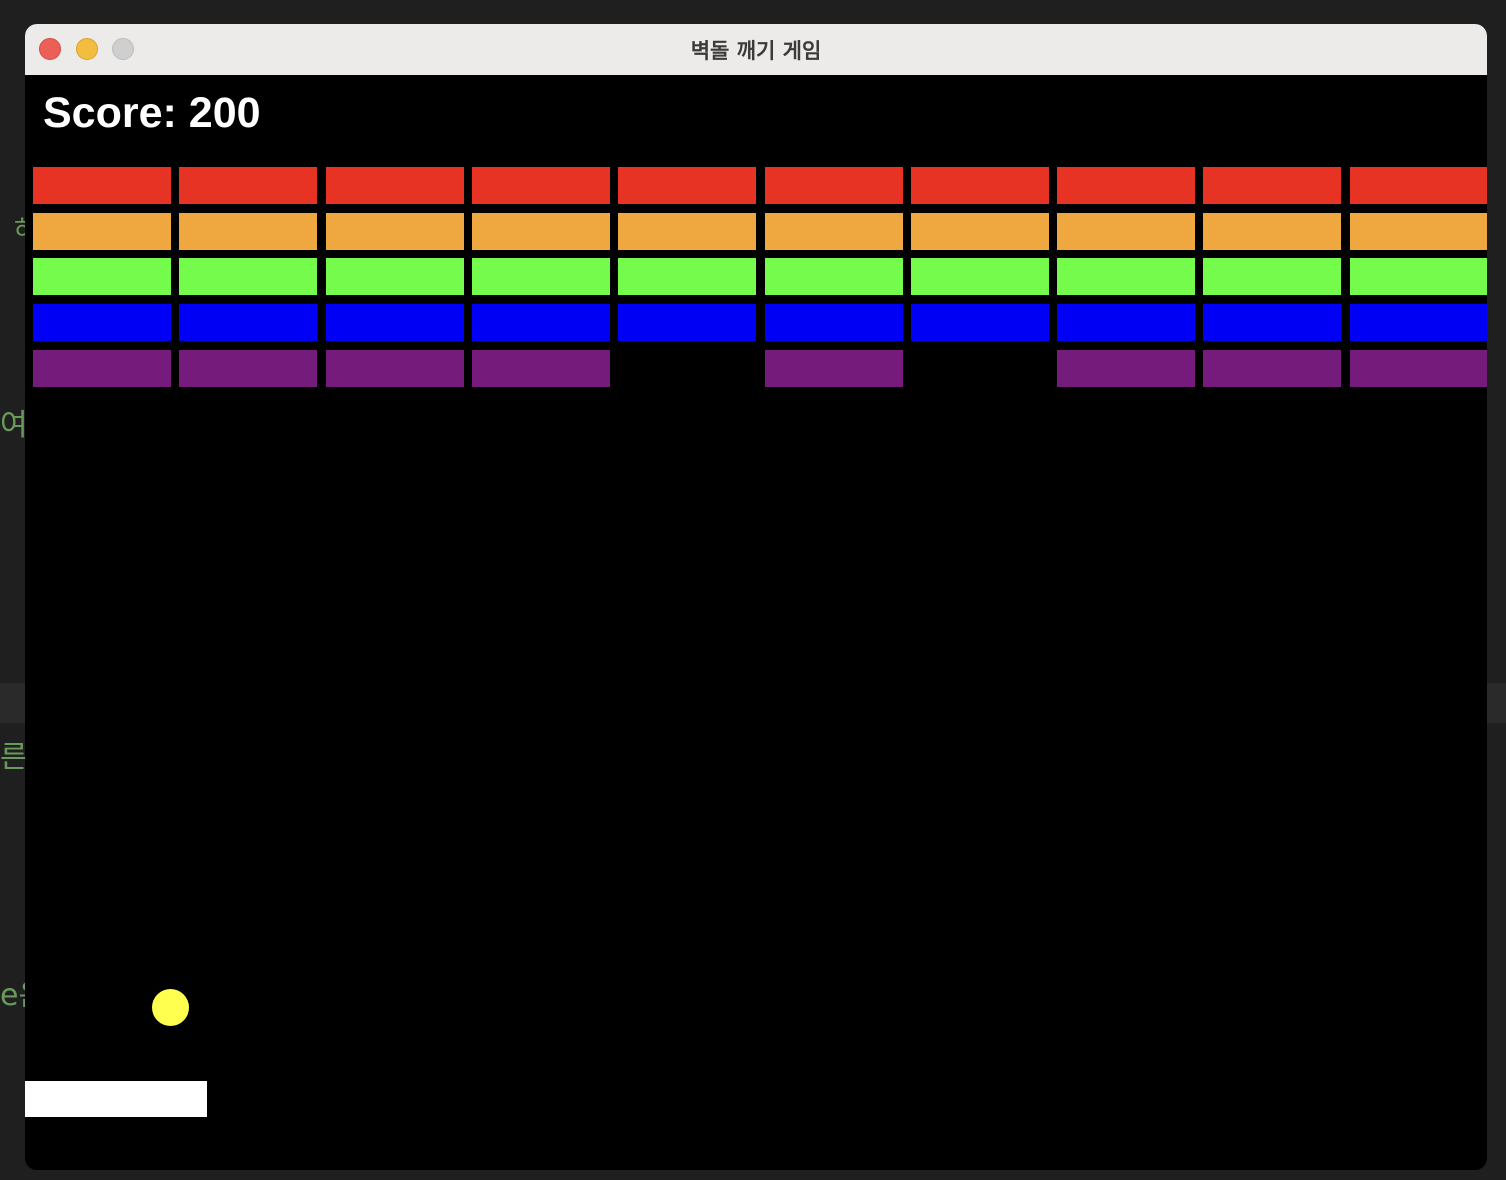  I want to click on score-display: Score: 200, so click(152, 113).